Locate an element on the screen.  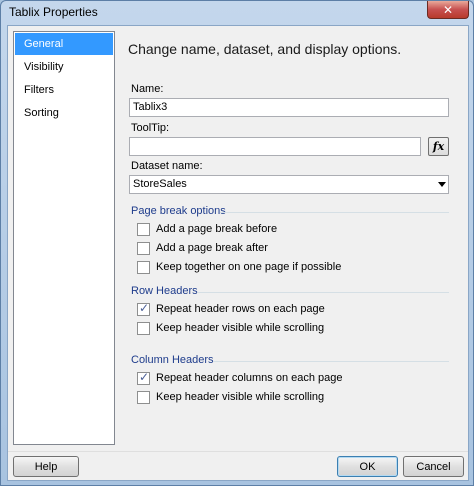
row-headers-divider is located at coordinates (323, 292).